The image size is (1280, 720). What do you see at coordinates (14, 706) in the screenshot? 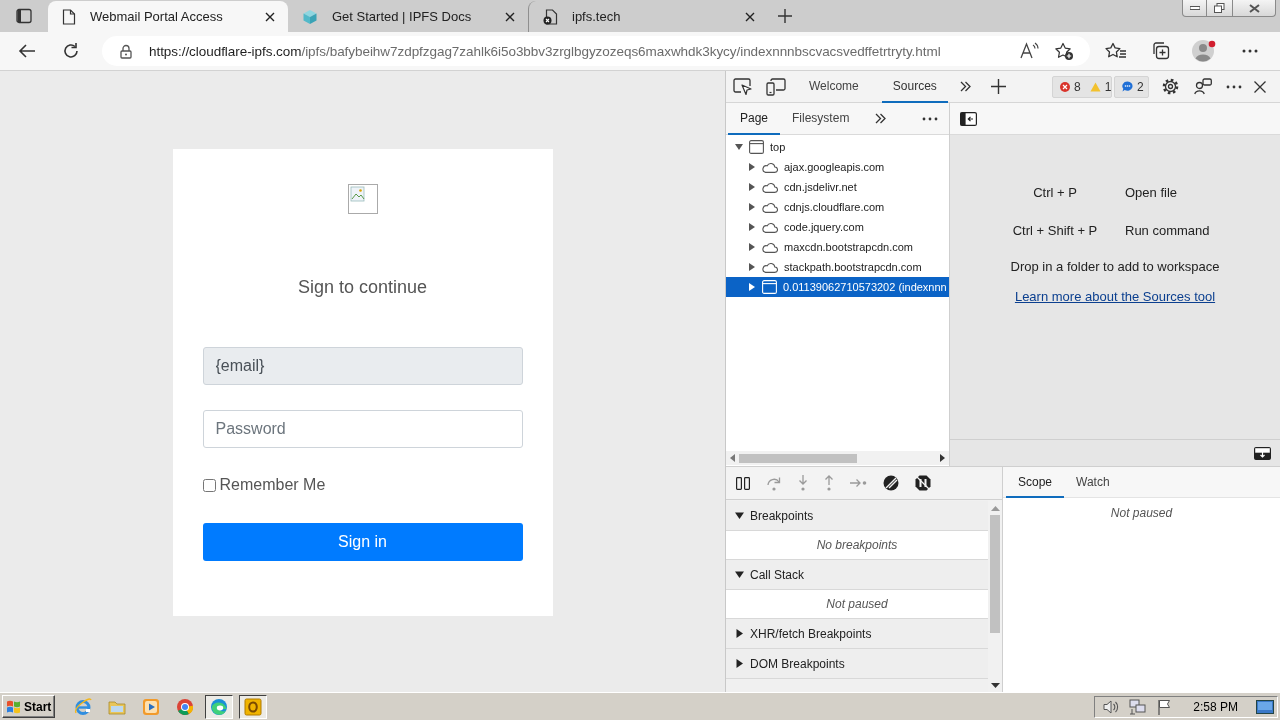
I see `flag-logo-icon` at bounding box center [14, 706].